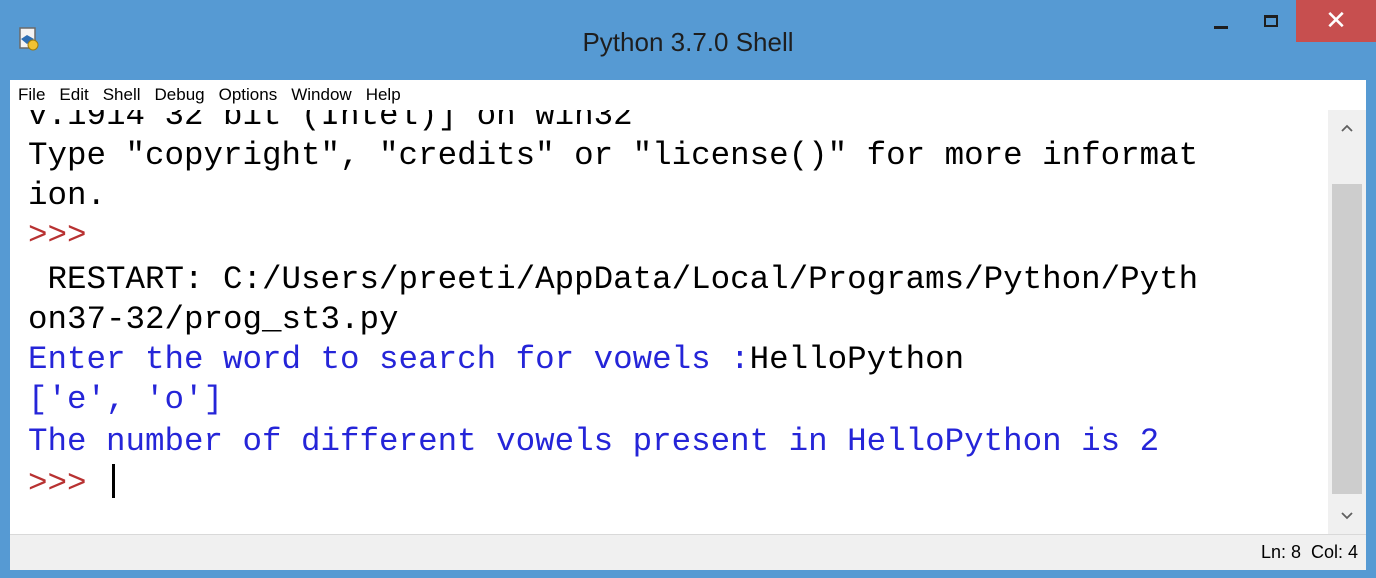  I want to click on active-prompt-line: >>>, so click(72, 484).